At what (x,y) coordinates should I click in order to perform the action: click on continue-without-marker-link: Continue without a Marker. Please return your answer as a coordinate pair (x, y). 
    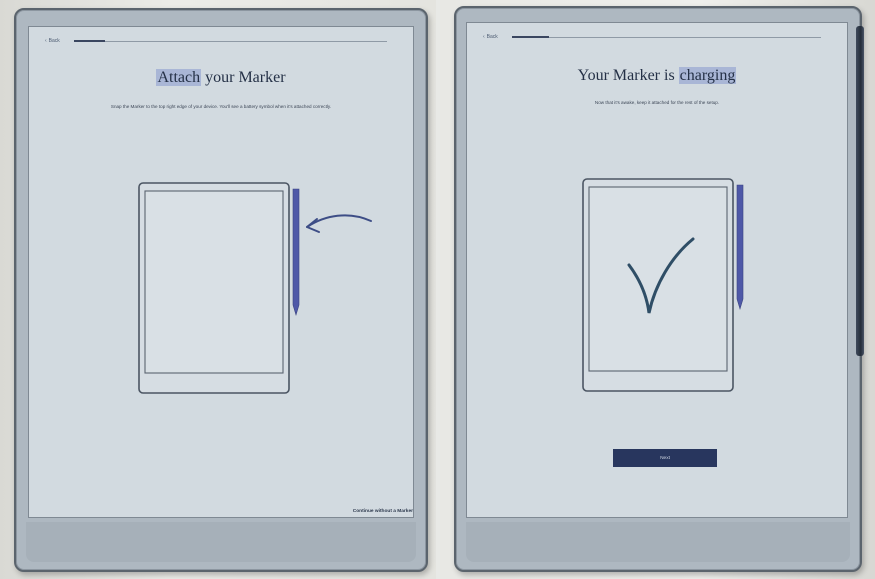
    Looking at the image, I should click on (383, 511).